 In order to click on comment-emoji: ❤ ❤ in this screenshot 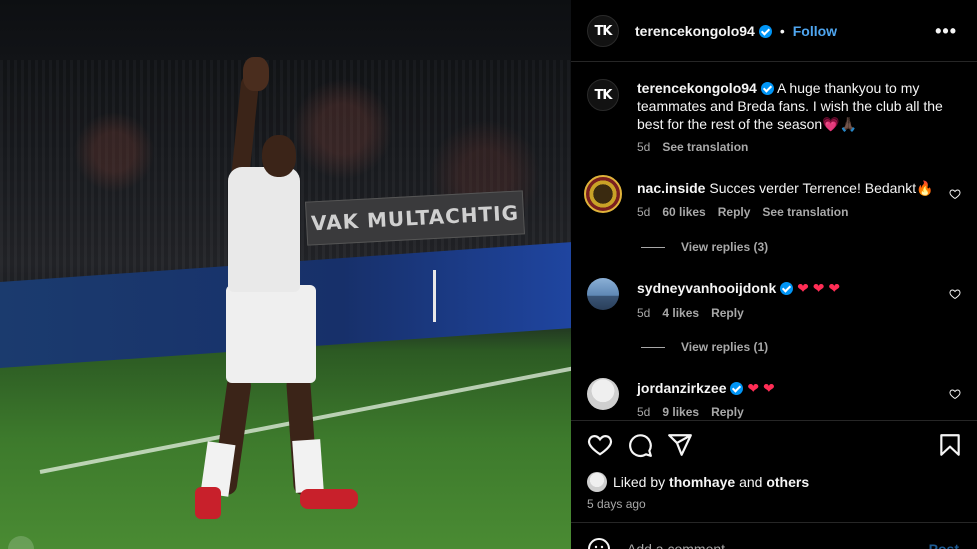, I will do `click(761, 388)`.